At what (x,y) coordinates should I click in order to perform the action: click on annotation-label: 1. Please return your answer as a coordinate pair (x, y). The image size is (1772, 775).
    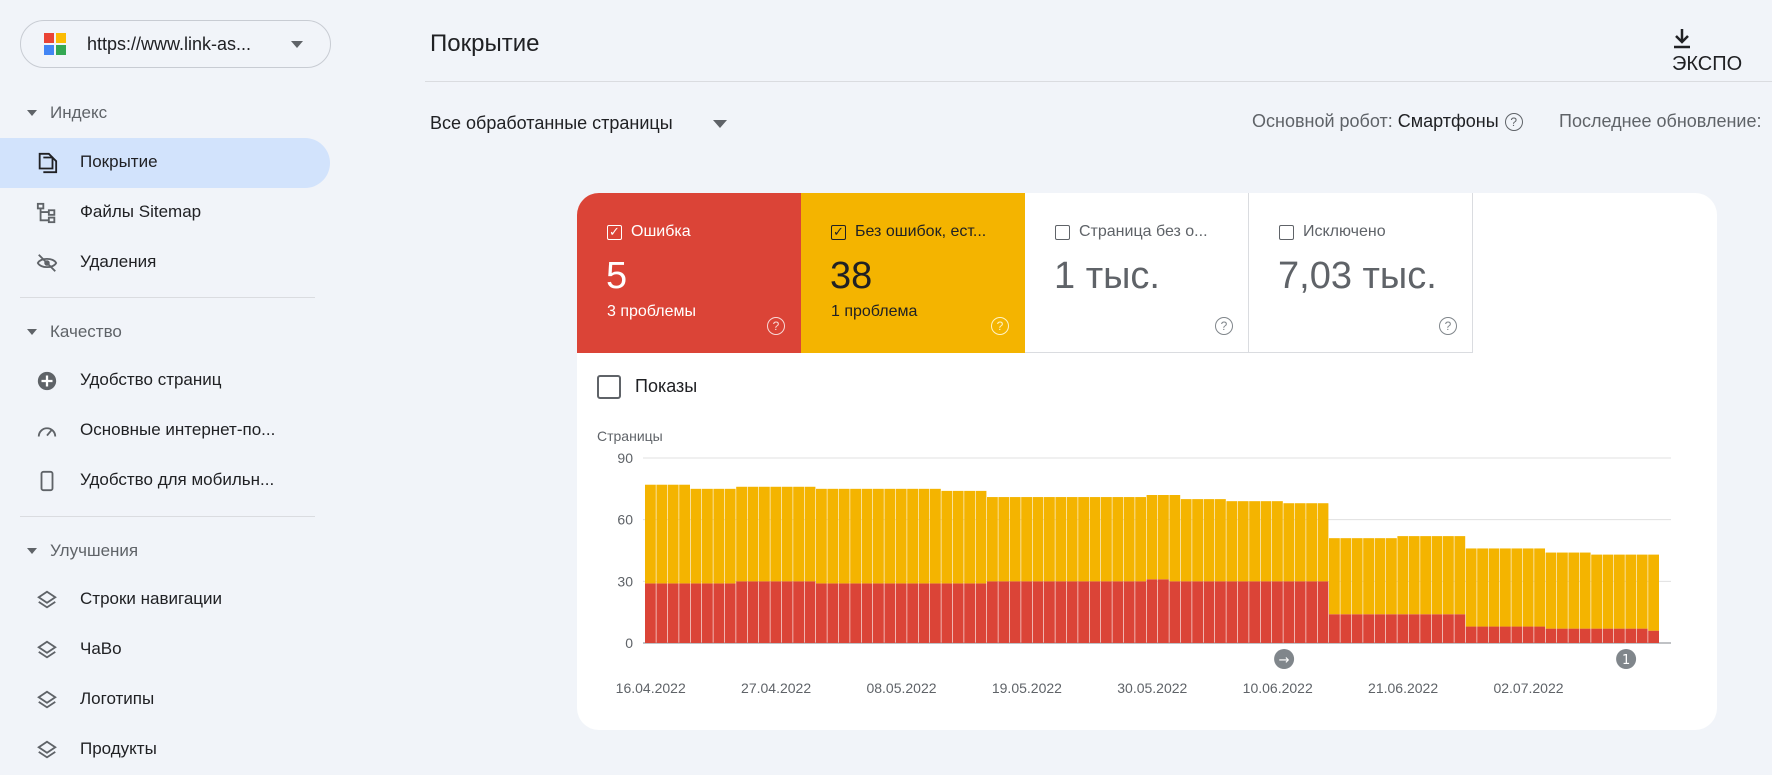
    Looking at the image, I should click on (1626, 660).